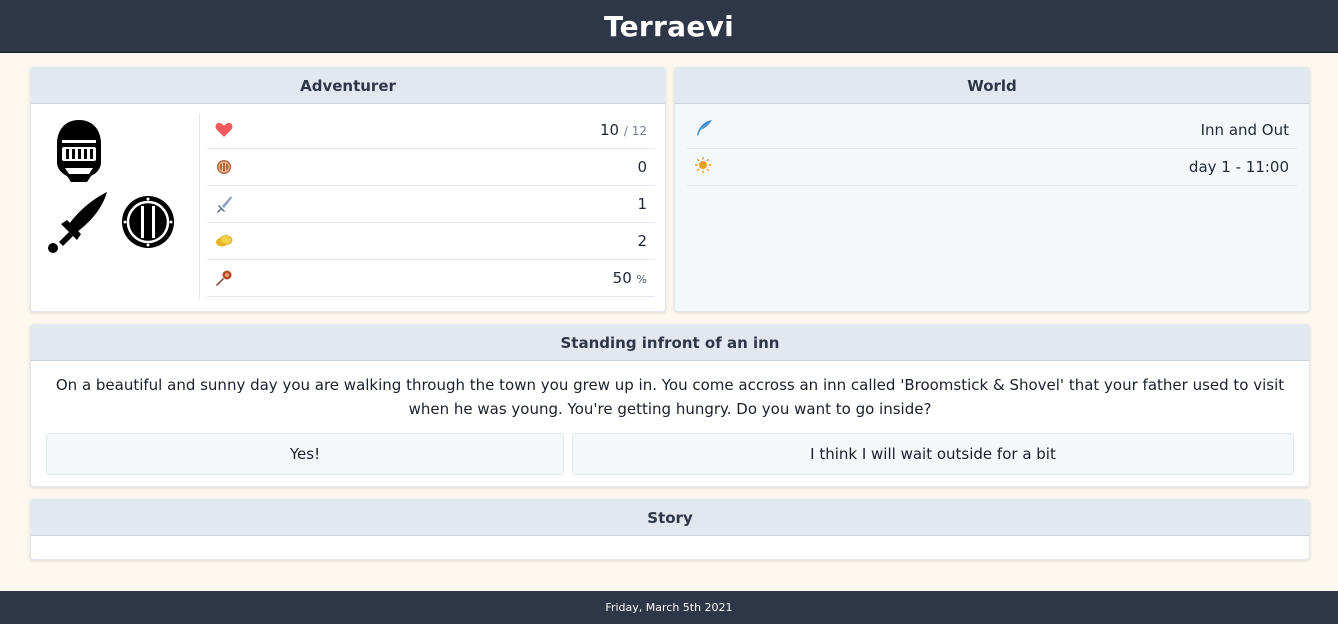 This screenshot has width=1338, height=624. I want to click on story-panel: Story, so click(670, 529).